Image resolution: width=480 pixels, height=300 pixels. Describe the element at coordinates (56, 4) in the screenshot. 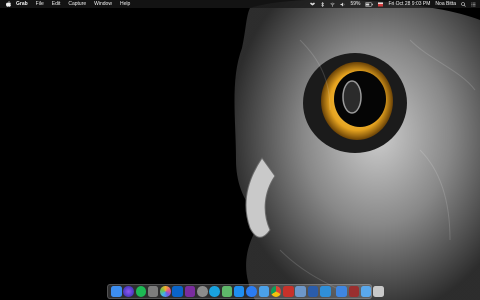

I see `menu-edit: Edit` at that location.